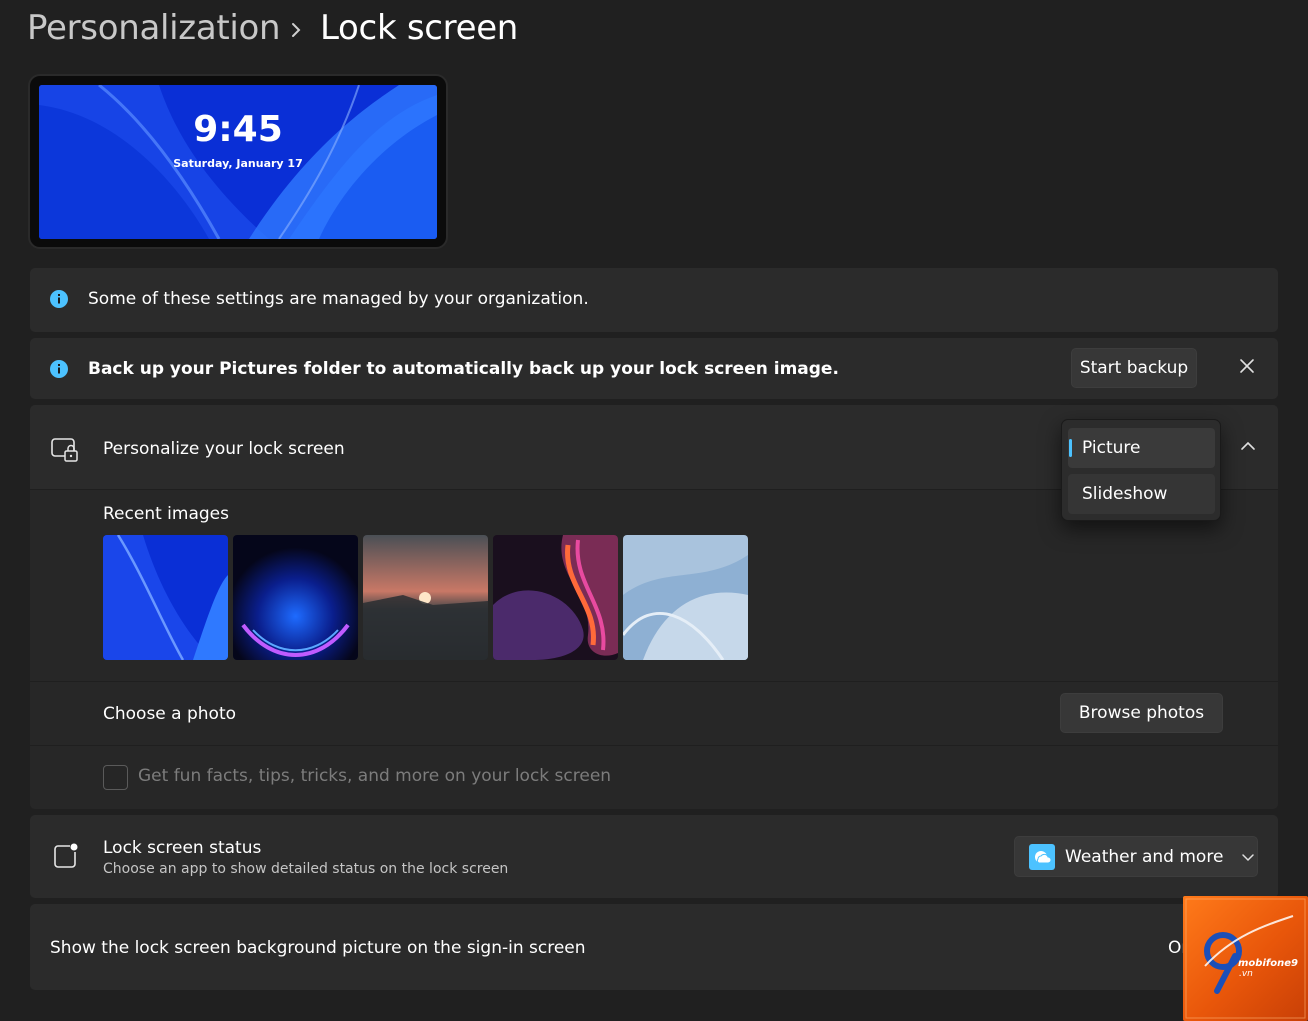 The image size is (1308, 1021). Describe the element at coordinates (1042, 856) in the screenshot. I see `weather-icon` at that location.